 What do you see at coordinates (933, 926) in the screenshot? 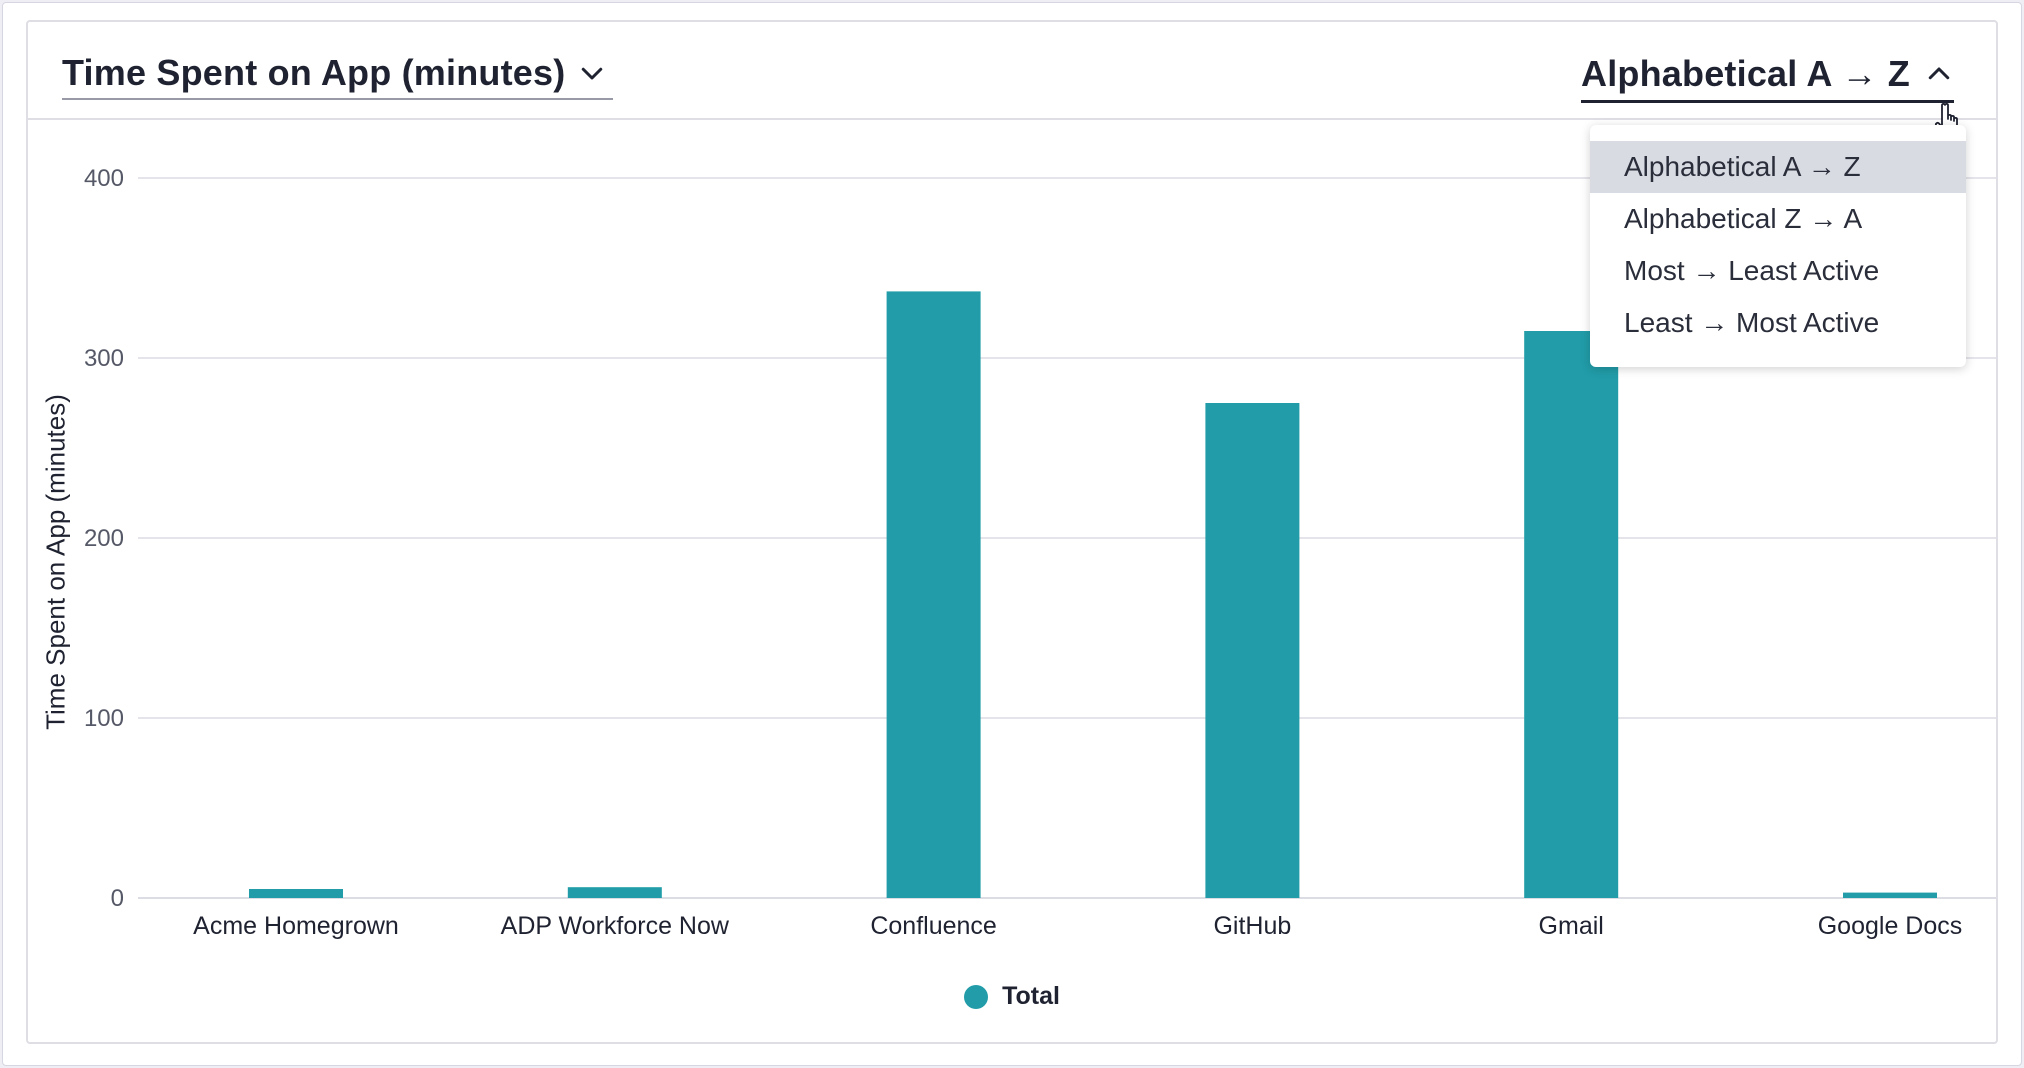
I see `x-tick-label: Confluence` at bounding box center [933, 926].